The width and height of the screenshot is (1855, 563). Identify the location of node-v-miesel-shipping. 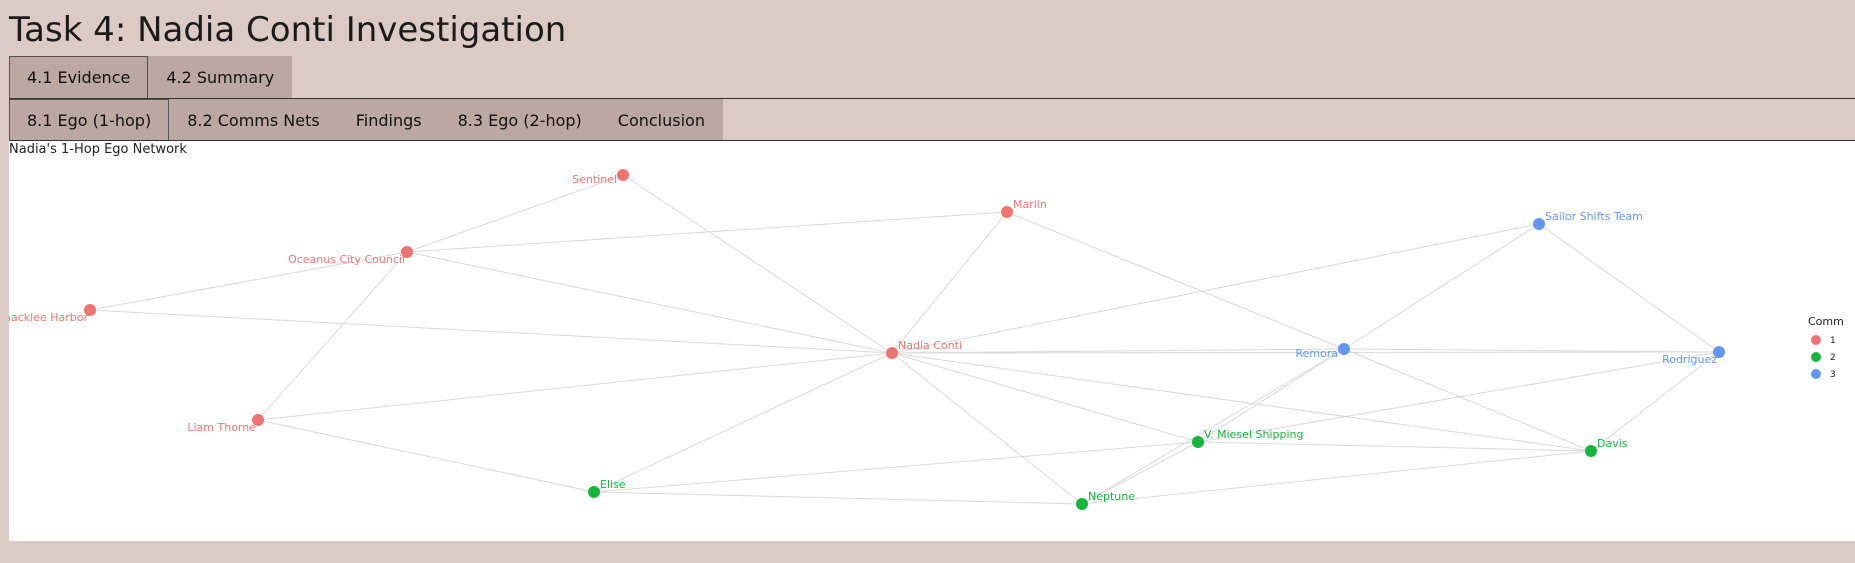
(1198, 442).